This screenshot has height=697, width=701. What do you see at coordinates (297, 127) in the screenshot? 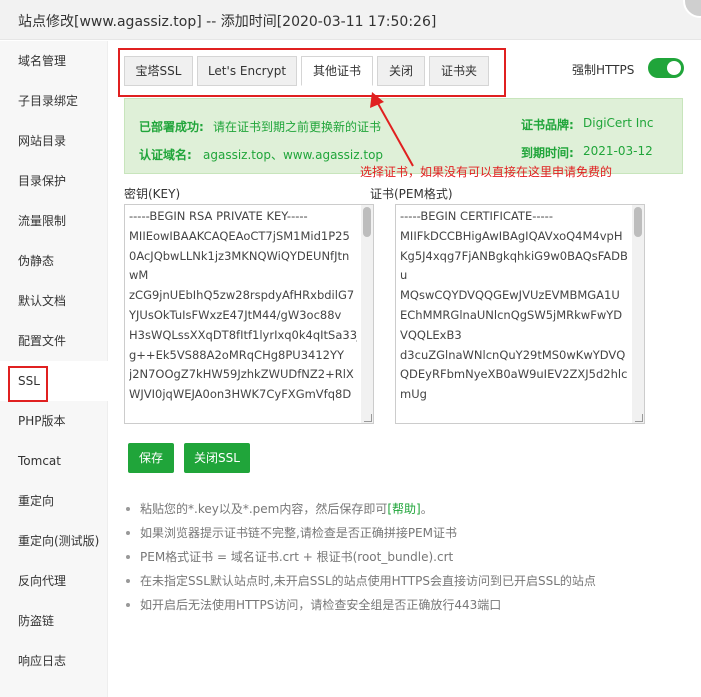
I see `deployed-text: 请在证书到期之前更换新的证书` at bounding box center [297, 127].